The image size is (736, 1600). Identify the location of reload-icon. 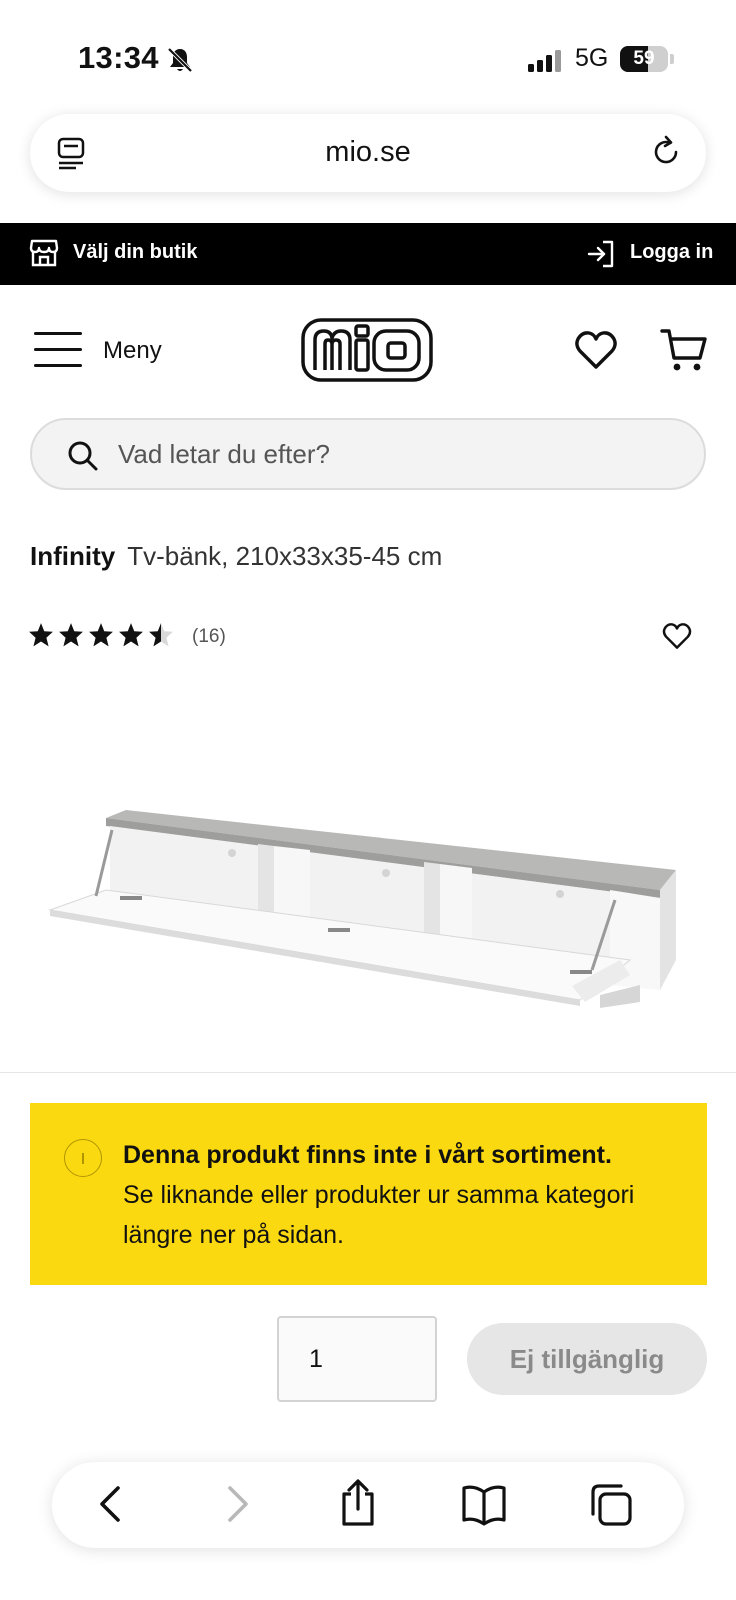
(666, 152).